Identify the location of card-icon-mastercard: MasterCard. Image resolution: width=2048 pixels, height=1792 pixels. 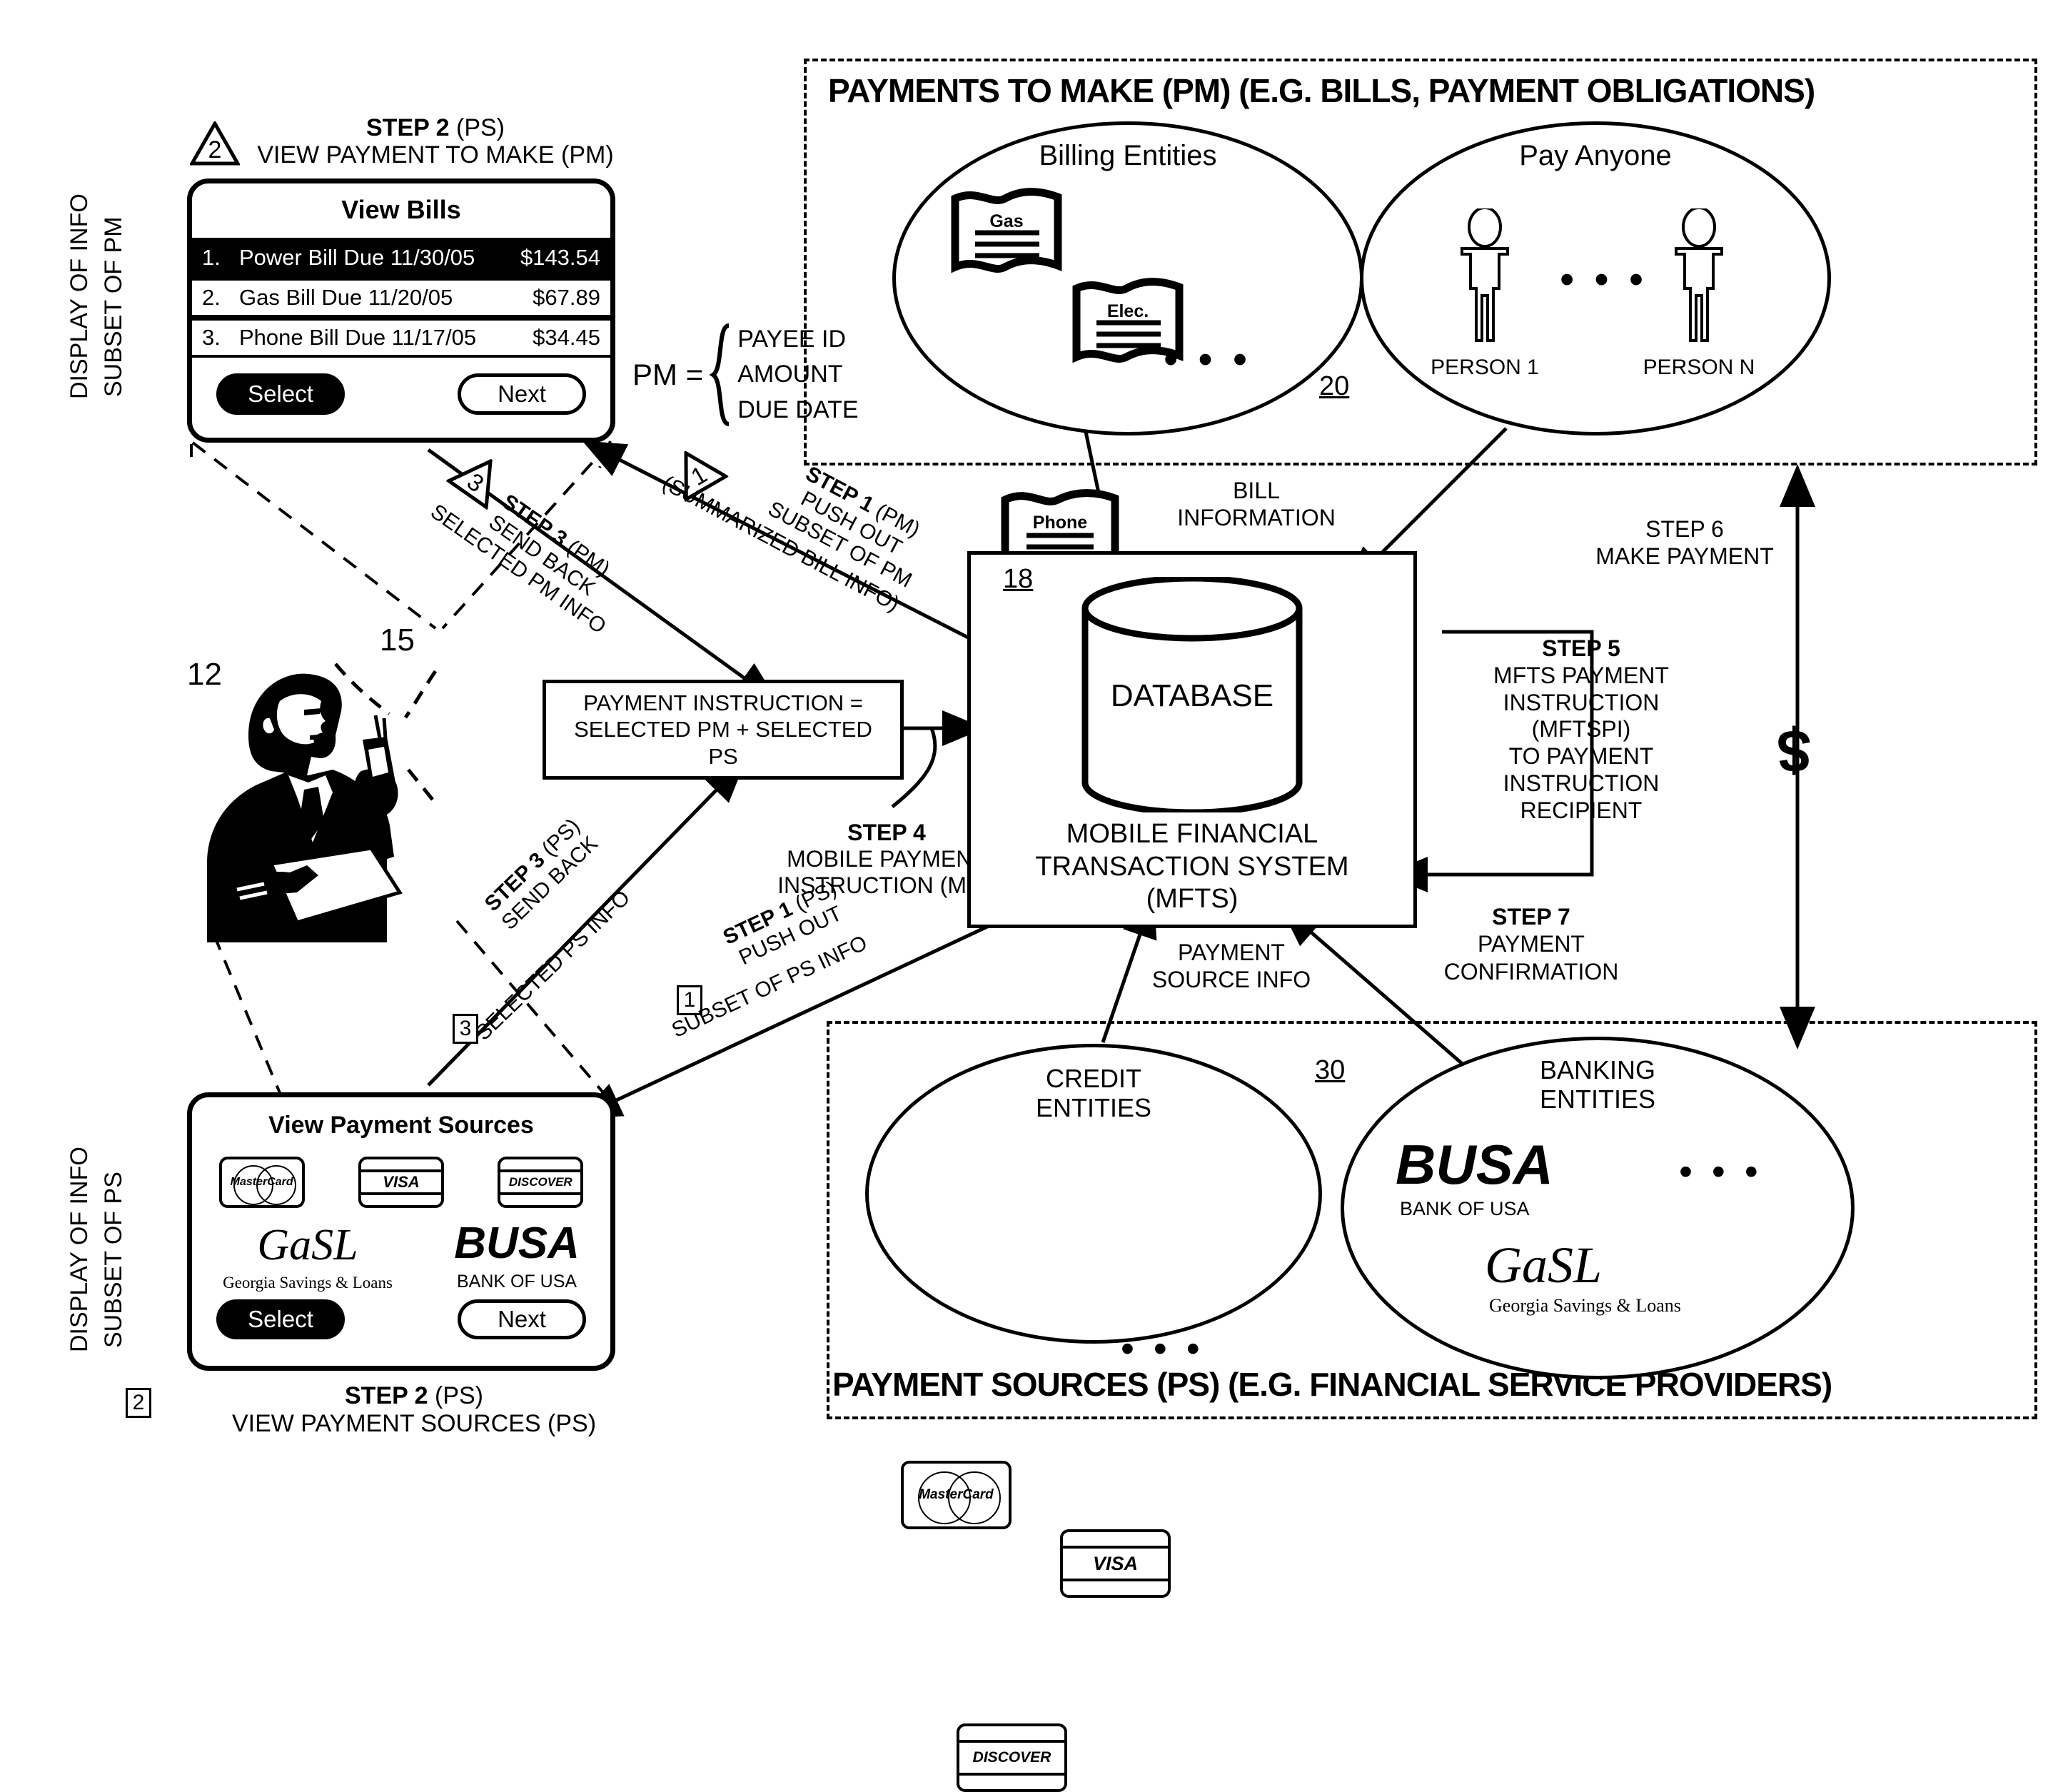
(261, 1182).